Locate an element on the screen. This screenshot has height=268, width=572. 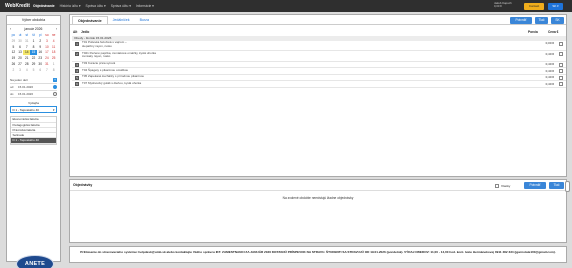
orders-confirm-button: Potvrdiť is located at coordinates (535, 185).